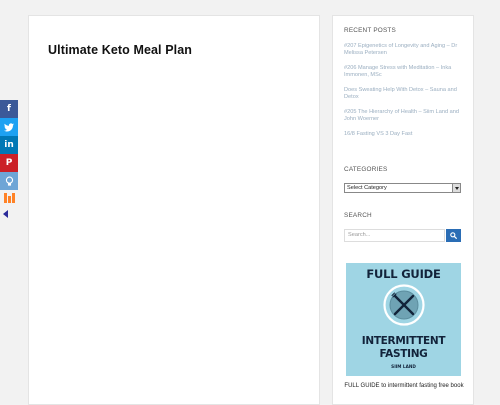 The height and width of the screenshot is (405, 500). I want to click on pinterest-share-button: P, so click(9, 163).